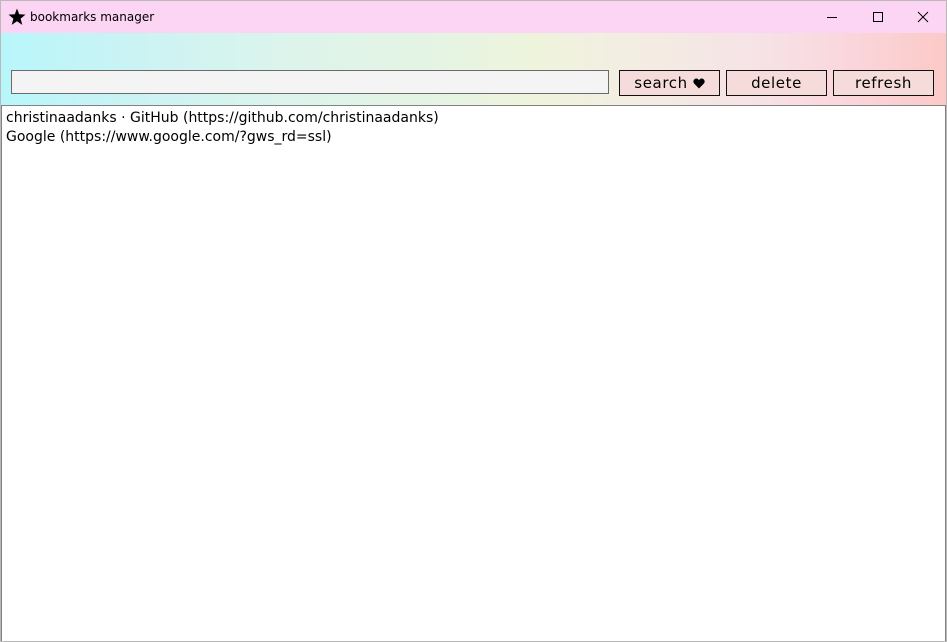  I want to click on delete-button: delete, so click(776, 83).